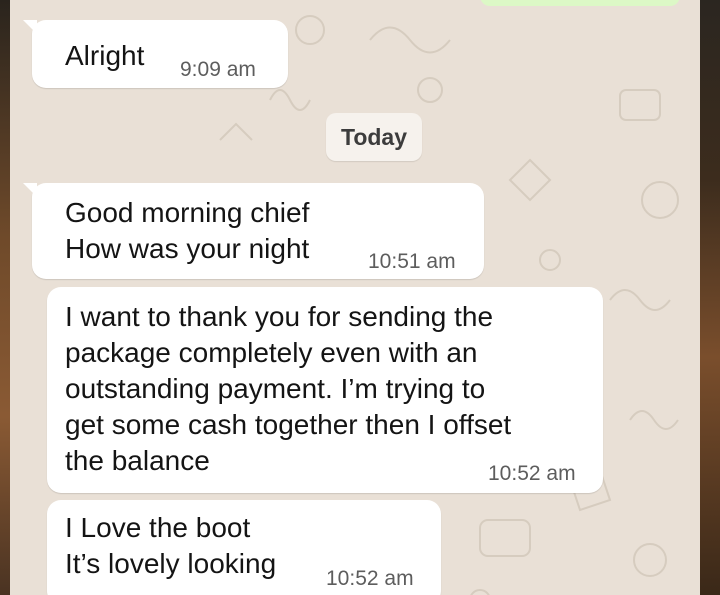  Describe the element at coordinates (187, 230) in the screenshot. I see `message-text: Good morning chief How was your night` at that location.